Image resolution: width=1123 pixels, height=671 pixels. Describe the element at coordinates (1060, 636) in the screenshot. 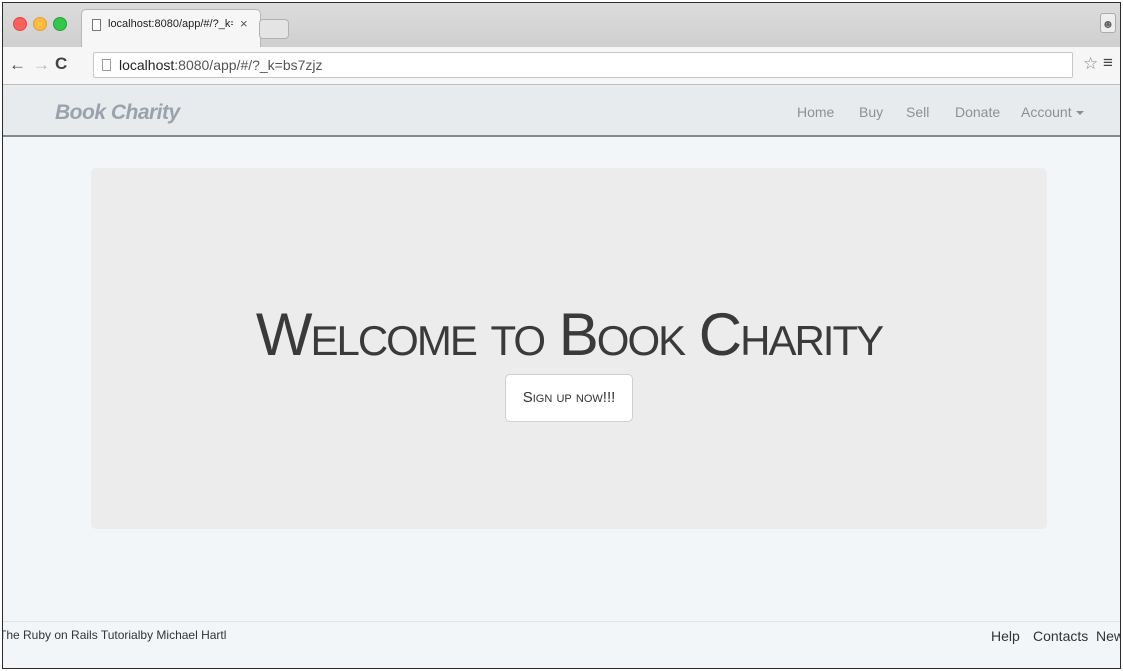

I see `footer-contacts: Contacts` at that location.